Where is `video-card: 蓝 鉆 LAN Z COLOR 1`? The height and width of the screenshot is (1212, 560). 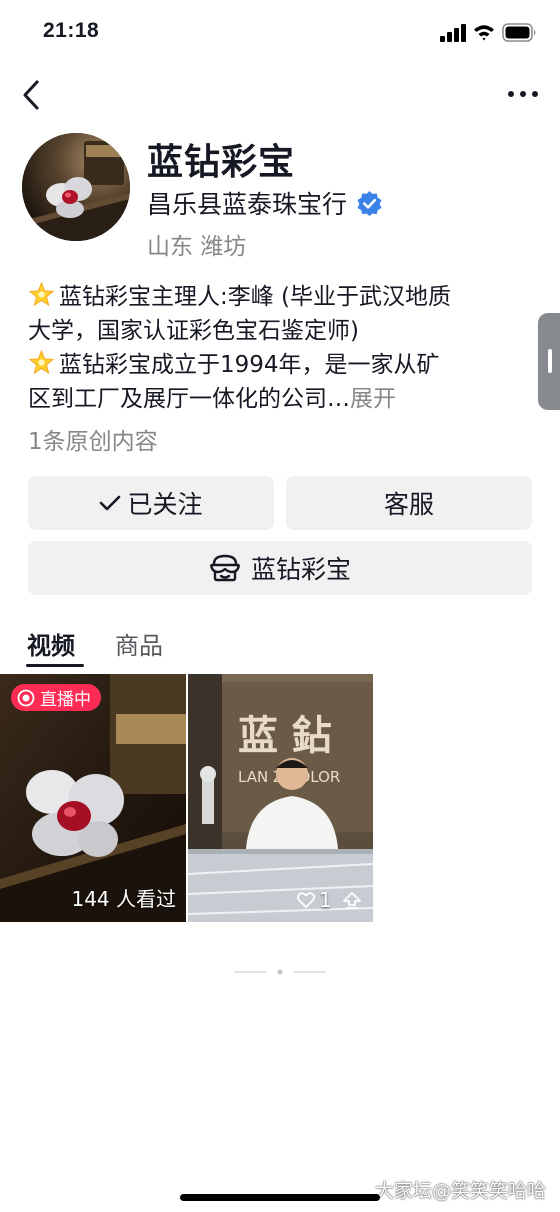
video-card: 蓝 鉆 LAN Z COLOR 1 is located at coordinates (280, 798).